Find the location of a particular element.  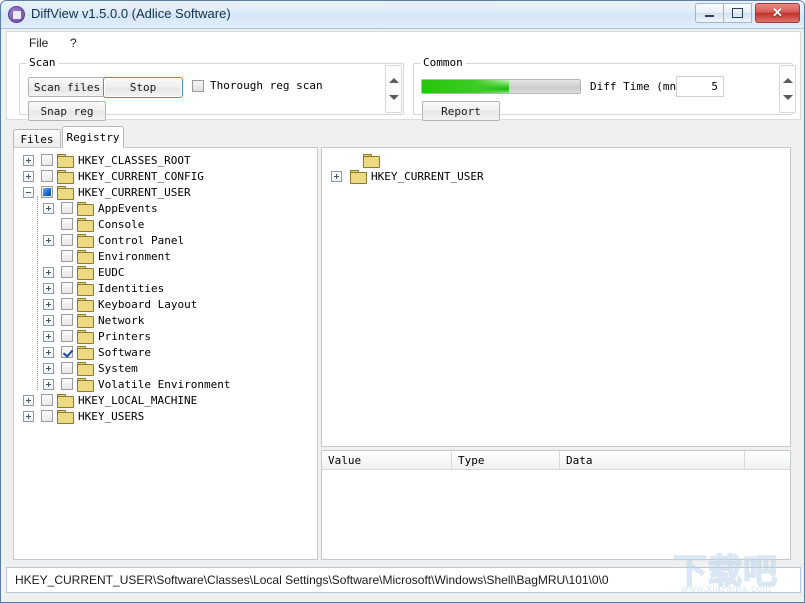

tree-item: Environment is located at coordinates (165, 256).